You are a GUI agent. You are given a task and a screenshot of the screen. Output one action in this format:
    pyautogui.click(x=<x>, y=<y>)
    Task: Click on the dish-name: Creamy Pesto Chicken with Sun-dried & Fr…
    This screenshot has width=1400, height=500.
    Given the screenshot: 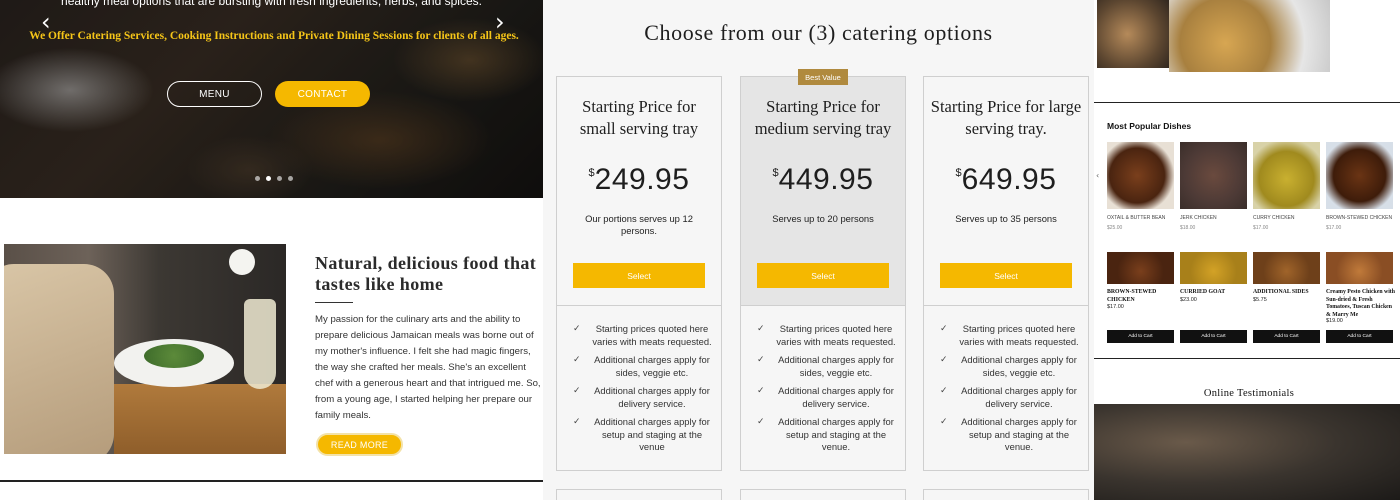 What is the action you would take?
    pyautogui.click(x=1361, y=304)
    